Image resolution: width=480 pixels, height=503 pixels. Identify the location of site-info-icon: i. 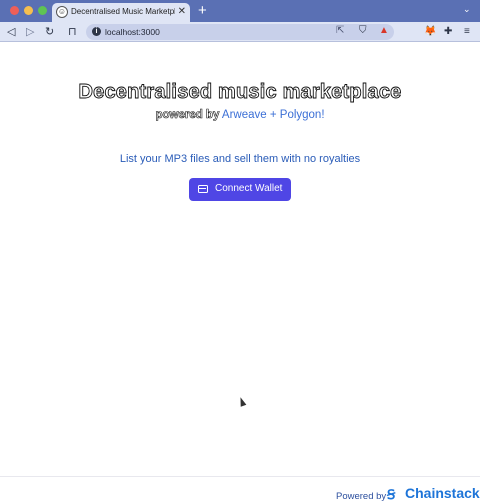
(96, 31).